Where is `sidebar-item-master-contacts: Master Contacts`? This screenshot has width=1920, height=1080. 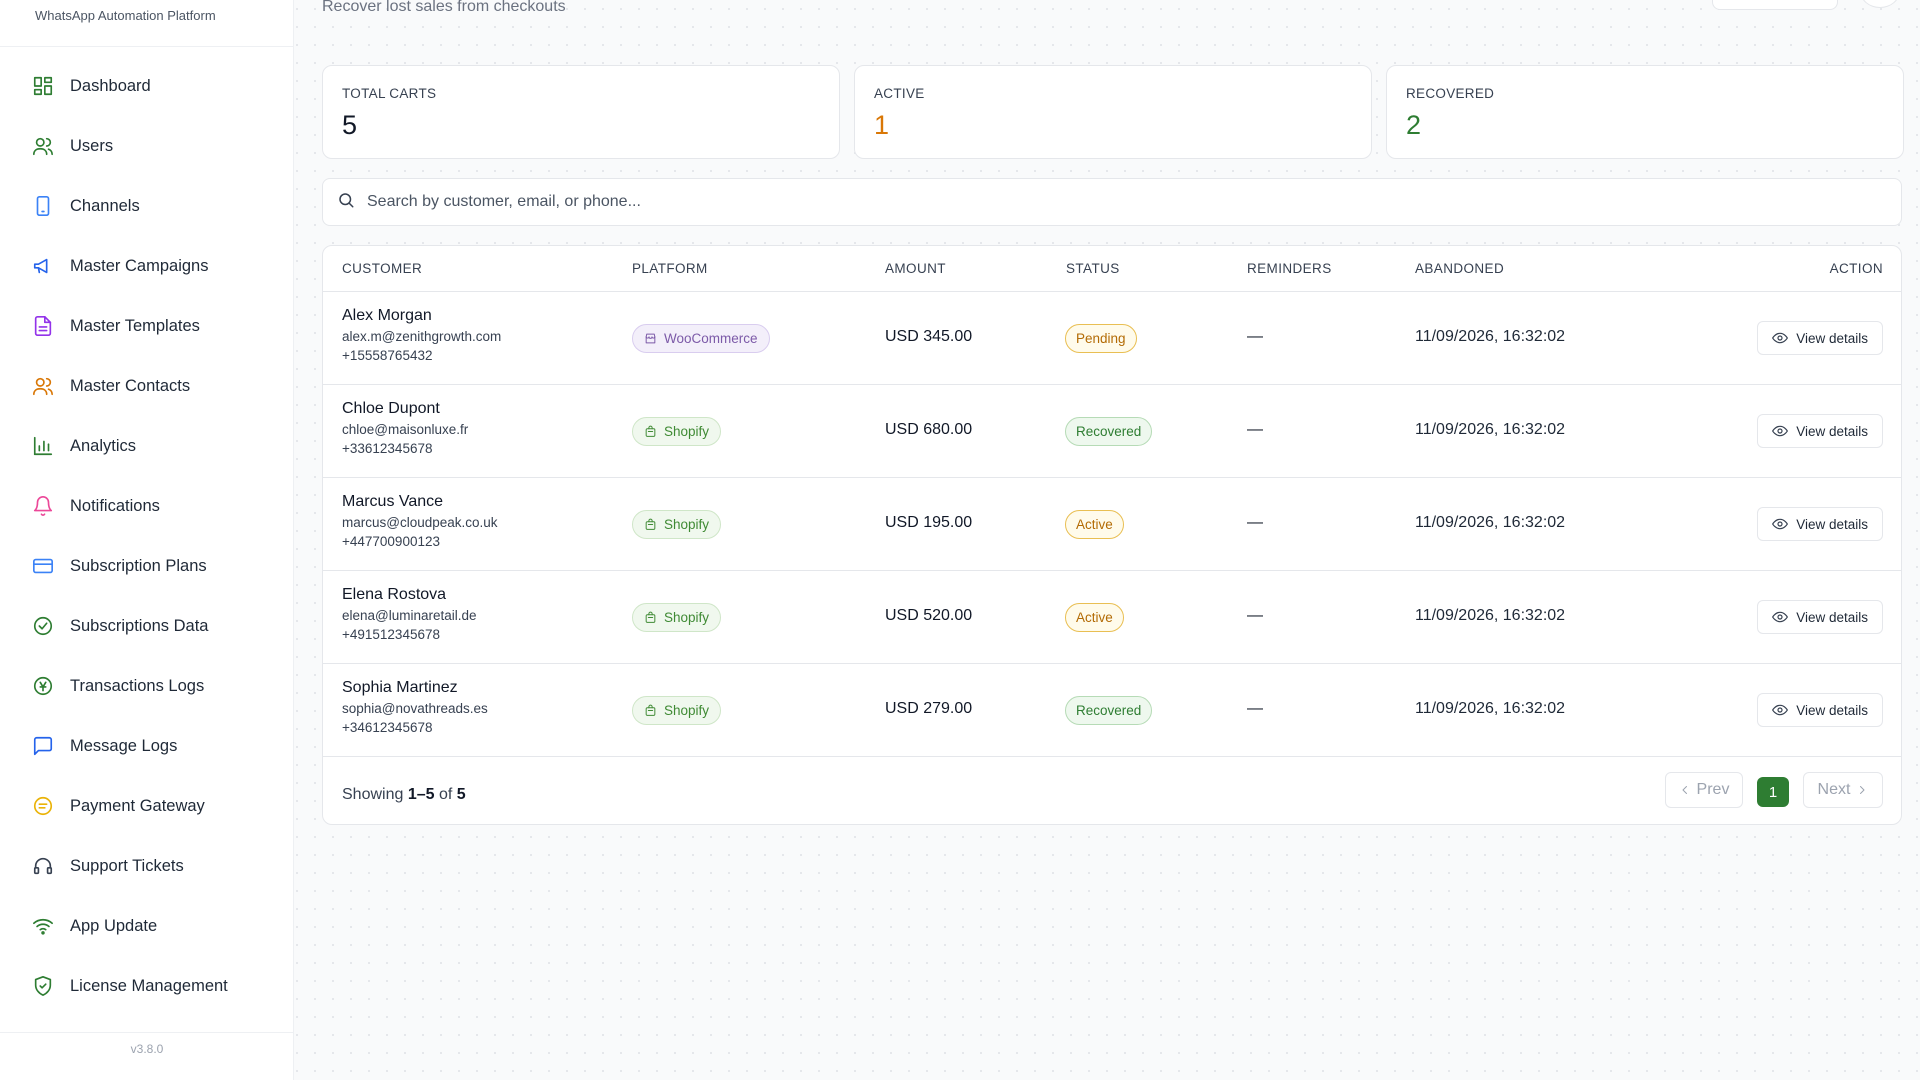 sidebar-item-master-contacts: Master Contacts is located at coordinates (147, 386).